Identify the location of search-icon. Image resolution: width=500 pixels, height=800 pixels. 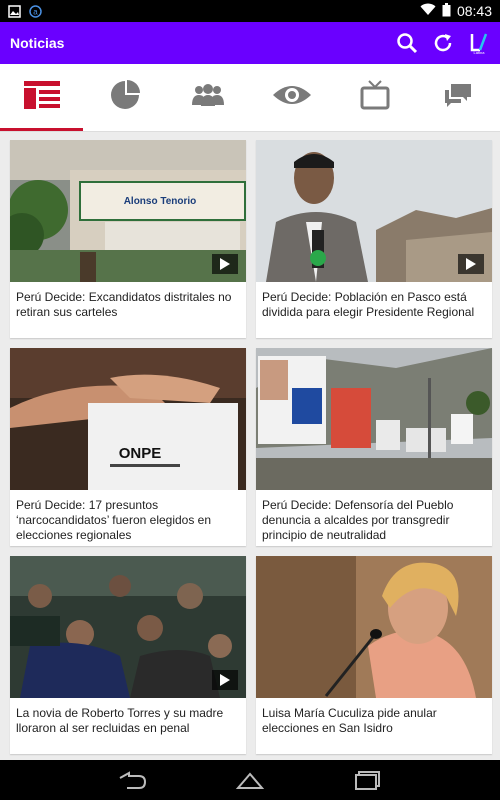
(407, 43).